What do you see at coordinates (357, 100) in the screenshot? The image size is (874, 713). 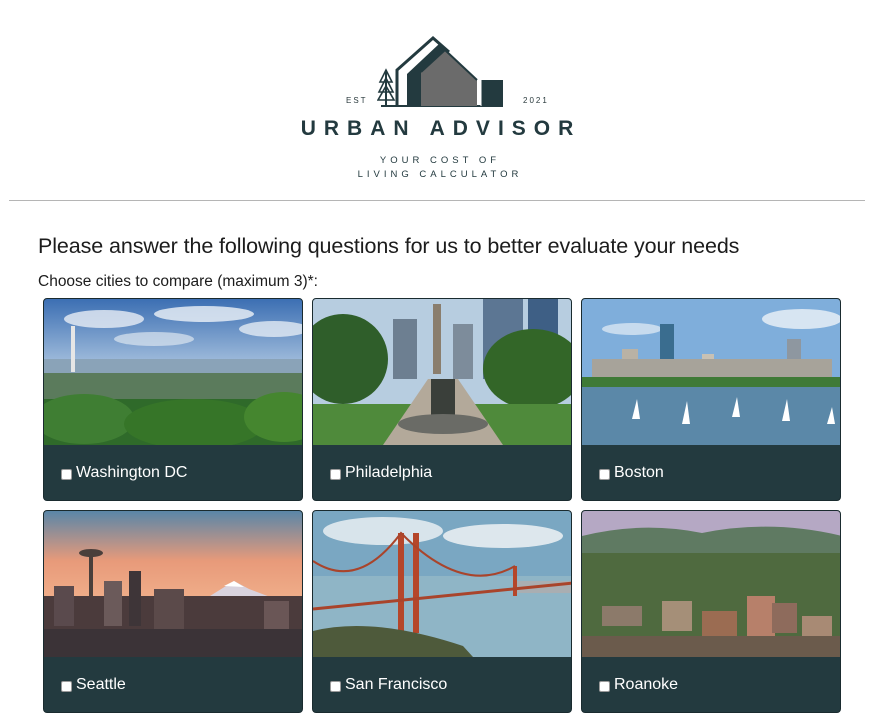 I see `established-label: EST` at bounding box center [357, 100].